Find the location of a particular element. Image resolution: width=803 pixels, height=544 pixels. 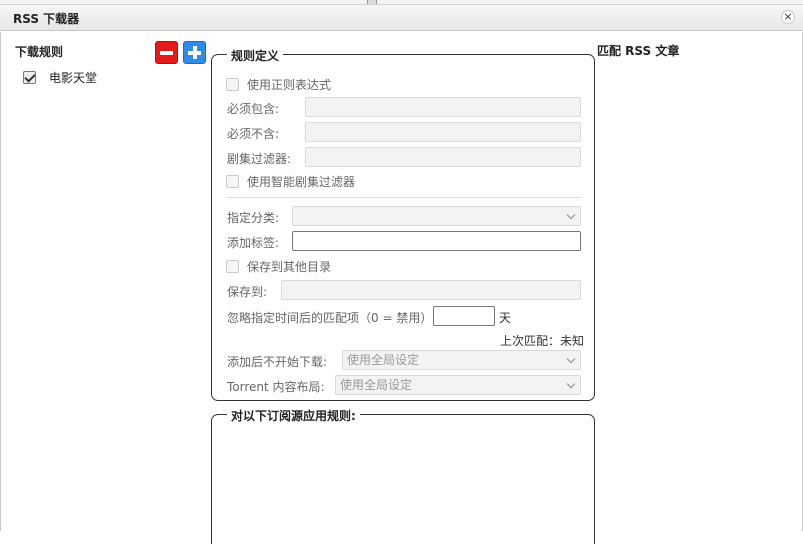

add-rule-button is located at coordinates (194, 52).